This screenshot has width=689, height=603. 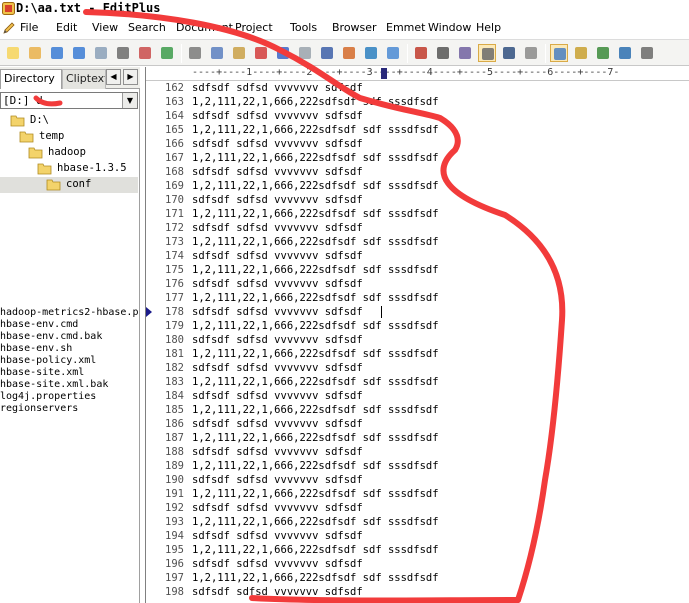 What do you see at coordinates (647, 53) in the screenshot?
I see `settings-icon` at bounding box center [647, 53].